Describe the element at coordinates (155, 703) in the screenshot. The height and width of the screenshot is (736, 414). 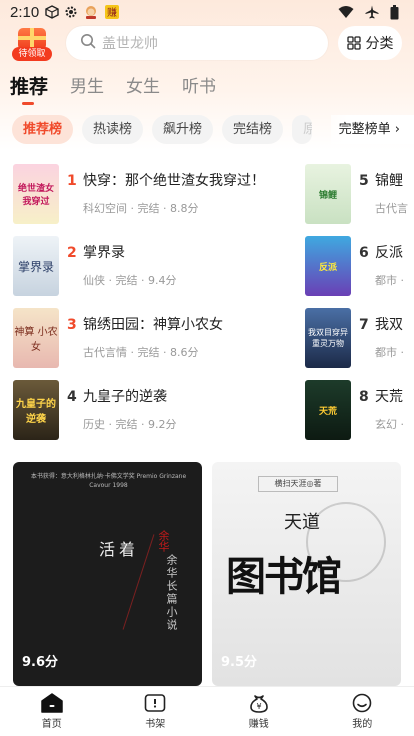
I see `bookshelf-icon` at that location.